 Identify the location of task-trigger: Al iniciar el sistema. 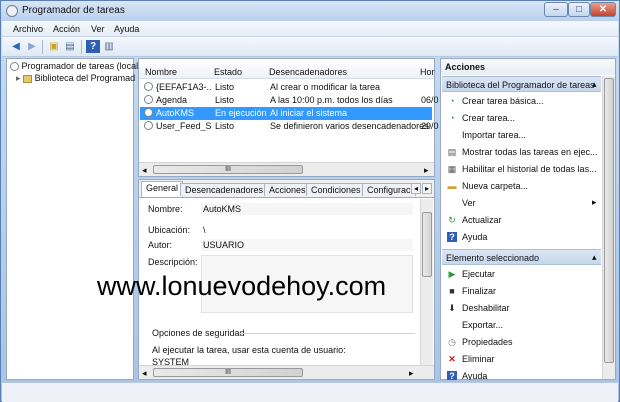
(309, 113).